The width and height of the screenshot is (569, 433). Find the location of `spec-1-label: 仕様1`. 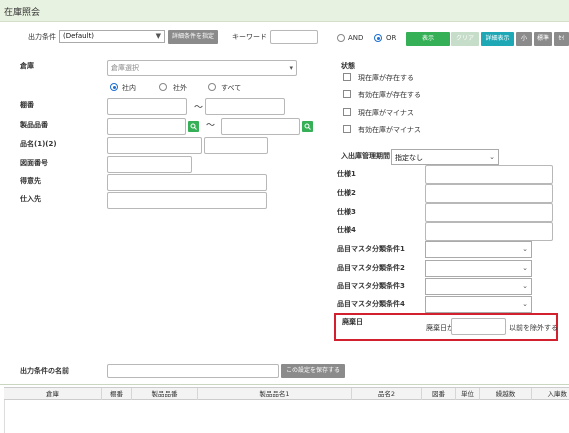

spec-1-label: 仕様1 is located at coordinates (346, 174).